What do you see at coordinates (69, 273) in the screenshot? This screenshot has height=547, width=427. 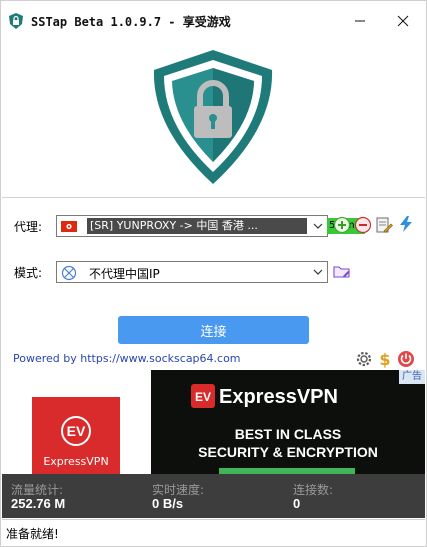 I see `globe-icon` at bounding box center [69, 273].